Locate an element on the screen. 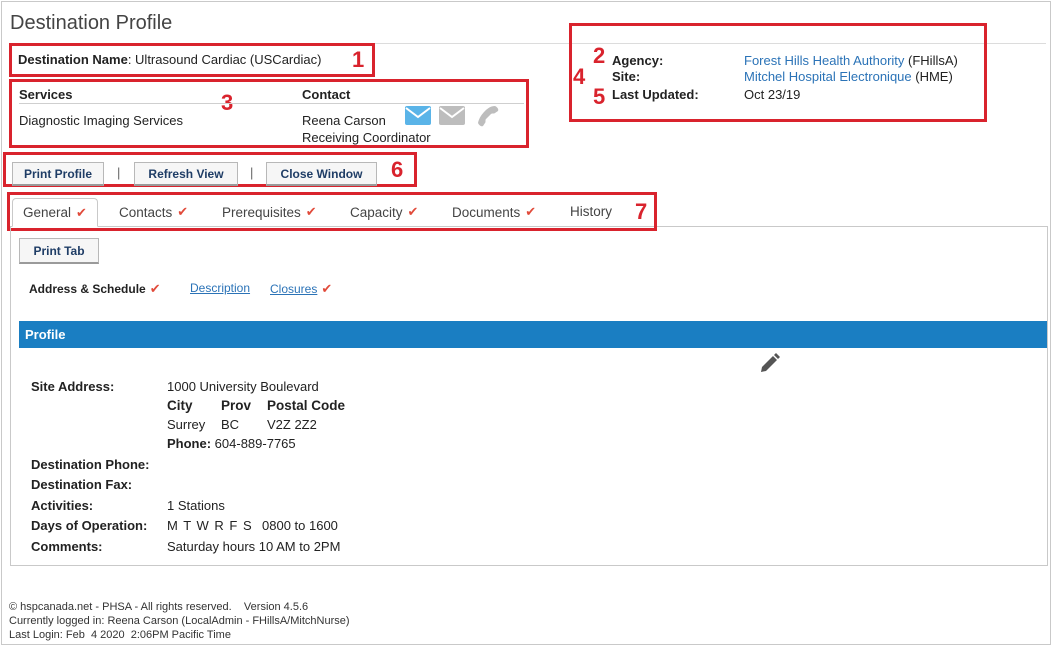 This screenshot has height=646, width=1052. annotation-number-4: 4 is located at coordinates (579, 76).